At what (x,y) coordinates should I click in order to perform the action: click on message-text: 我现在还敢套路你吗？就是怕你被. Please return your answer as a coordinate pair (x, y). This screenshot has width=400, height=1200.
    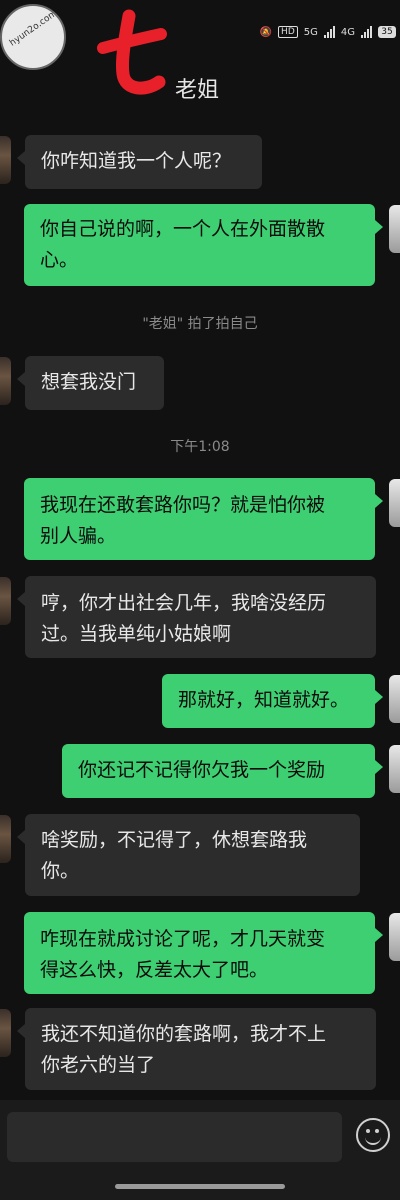
    Looking at the image, I should click on (183, 505).